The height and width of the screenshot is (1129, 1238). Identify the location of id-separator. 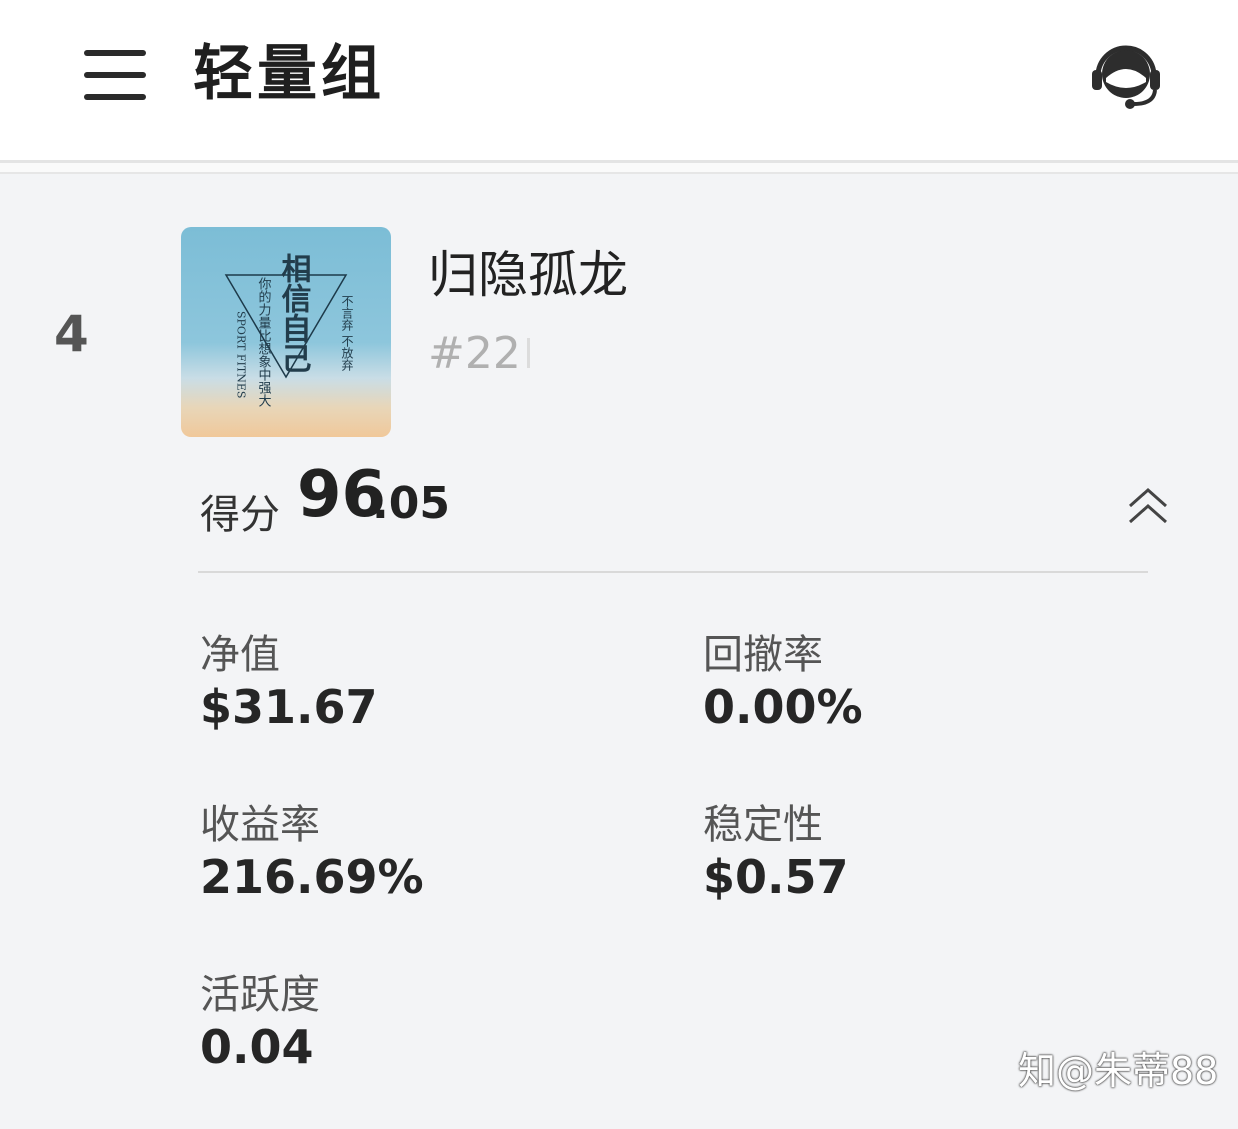
(528, 353).